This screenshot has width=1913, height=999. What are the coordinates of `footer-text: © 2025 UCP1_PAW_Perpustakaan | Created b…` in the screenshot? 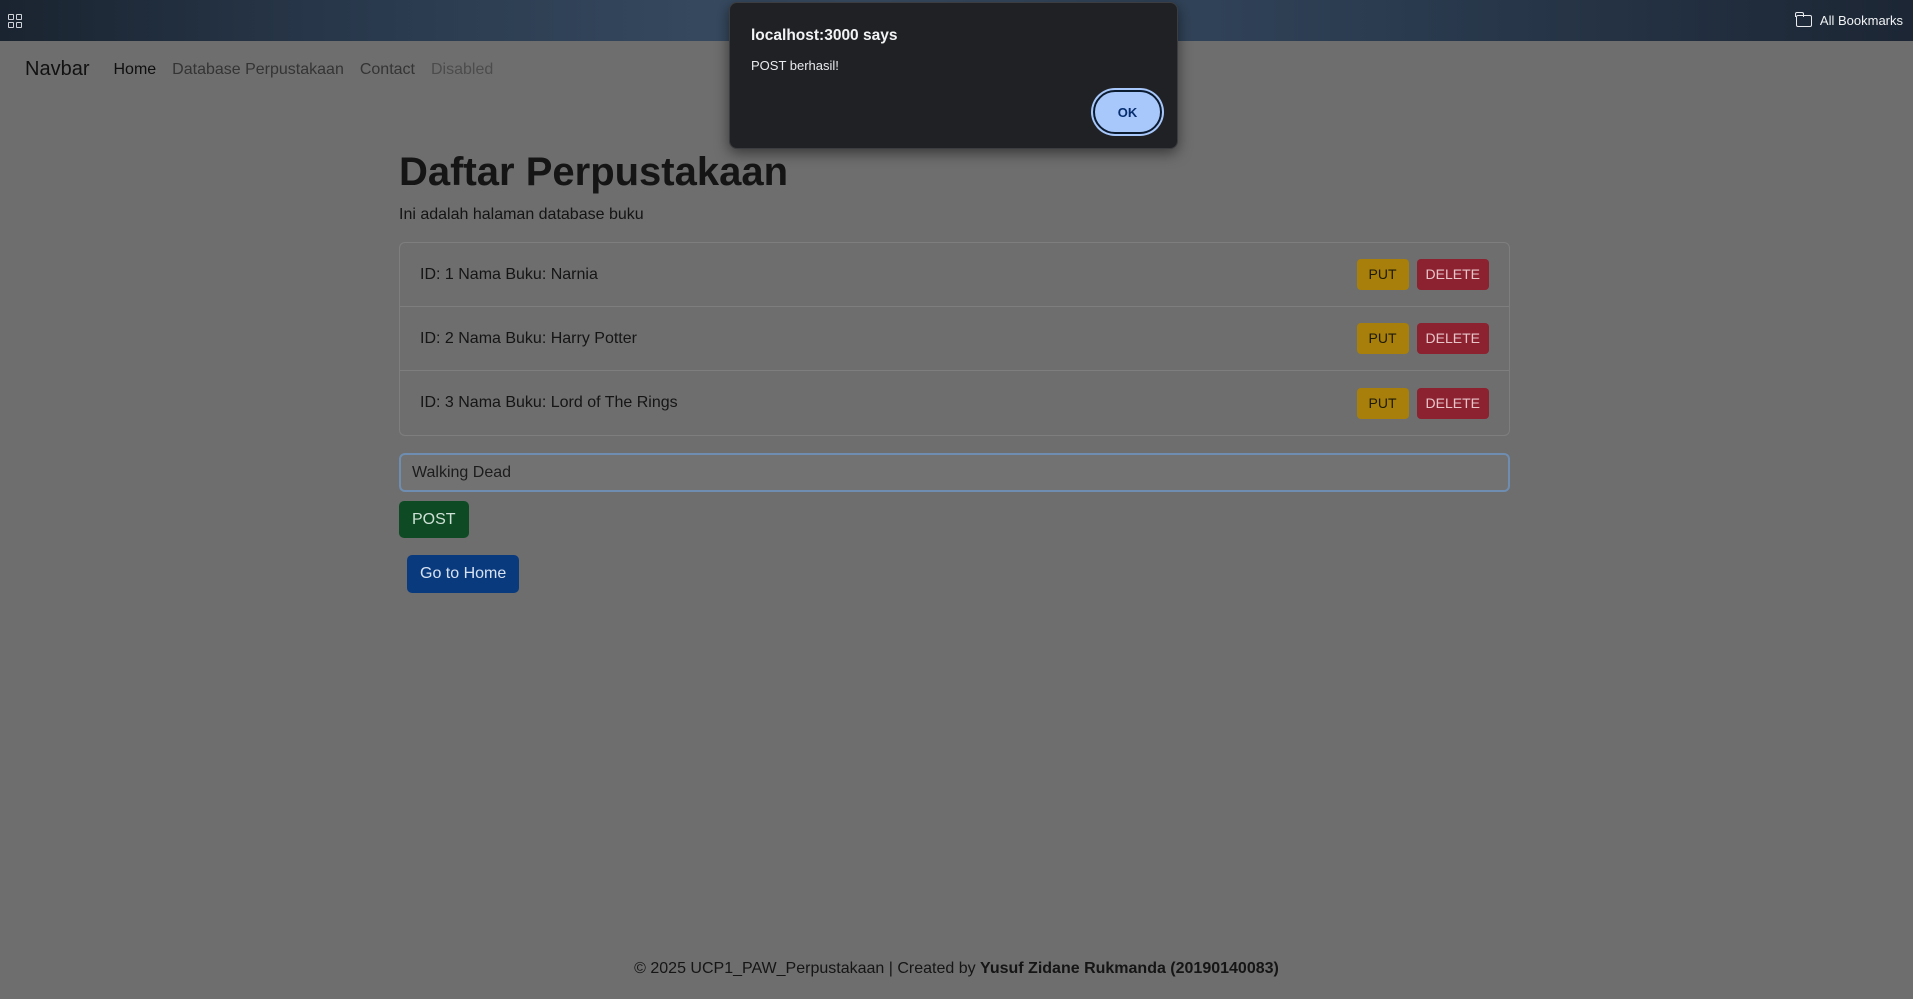 It's located at (807, 968).